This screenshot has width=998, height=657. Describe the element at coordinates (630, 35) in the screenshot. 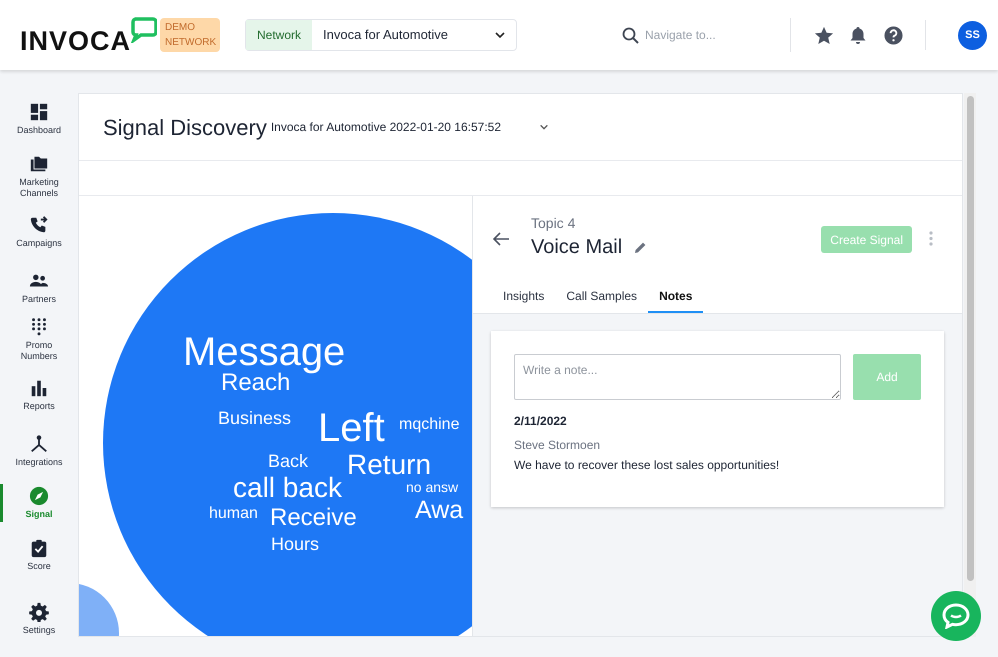

I see `search-icon` at that location.